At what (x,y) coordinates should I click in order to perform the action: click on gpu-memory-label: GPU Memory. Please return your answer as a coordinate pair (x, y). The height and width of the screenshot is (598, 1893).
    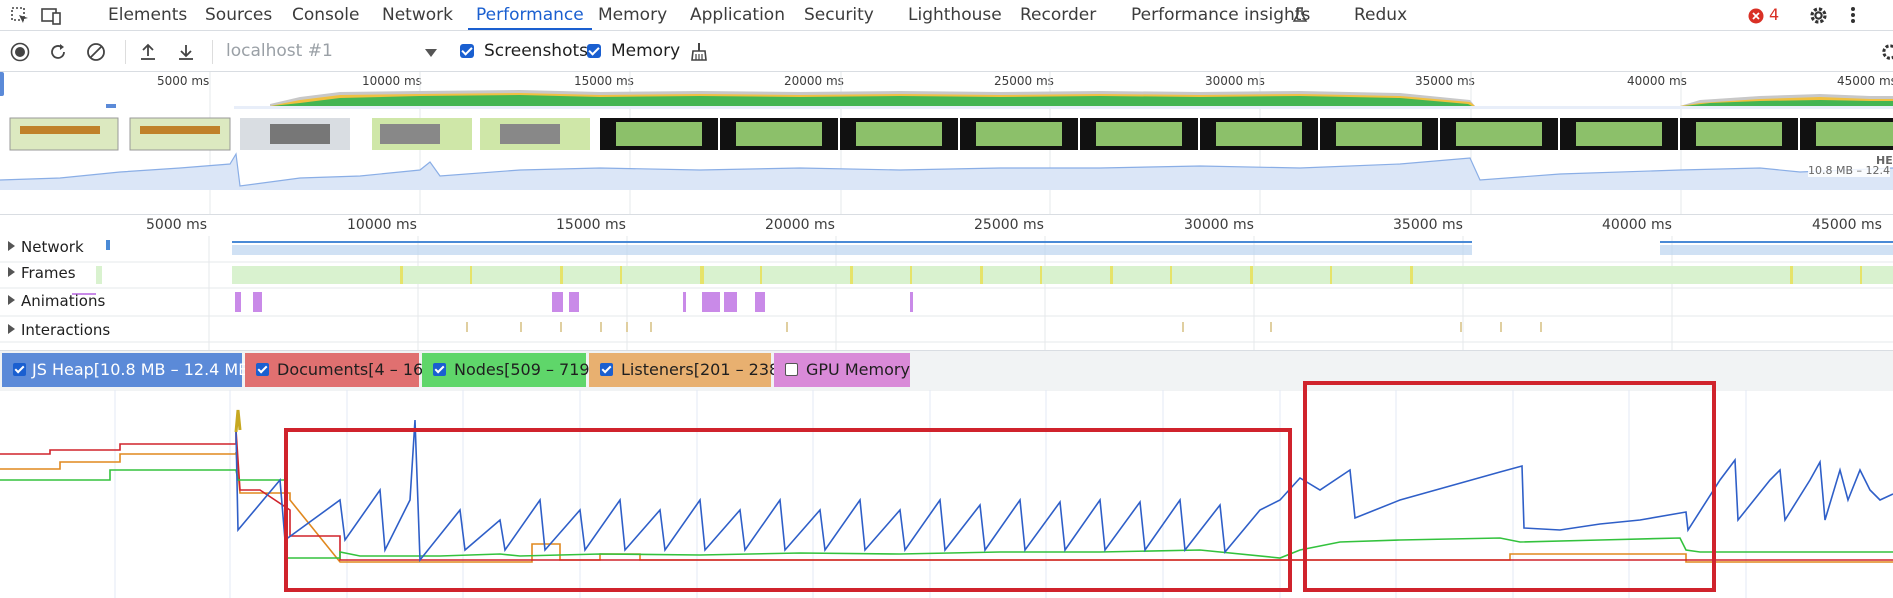
    Looking at the image, I should click on (858, 369).